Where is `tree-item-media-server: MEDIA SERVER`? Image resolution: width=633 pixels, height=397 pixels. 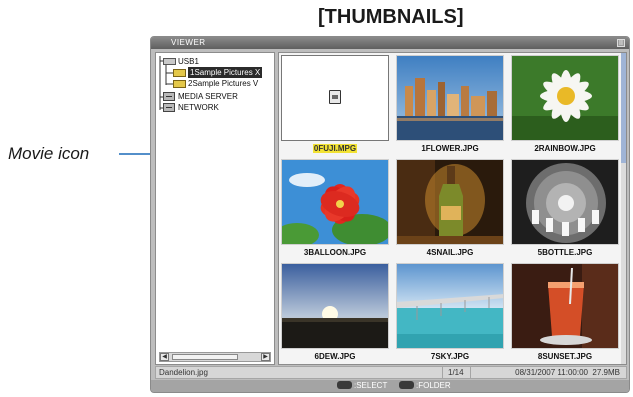 tree-item-media-server: MEDIA SERVER is located at coordinates (215, 96).